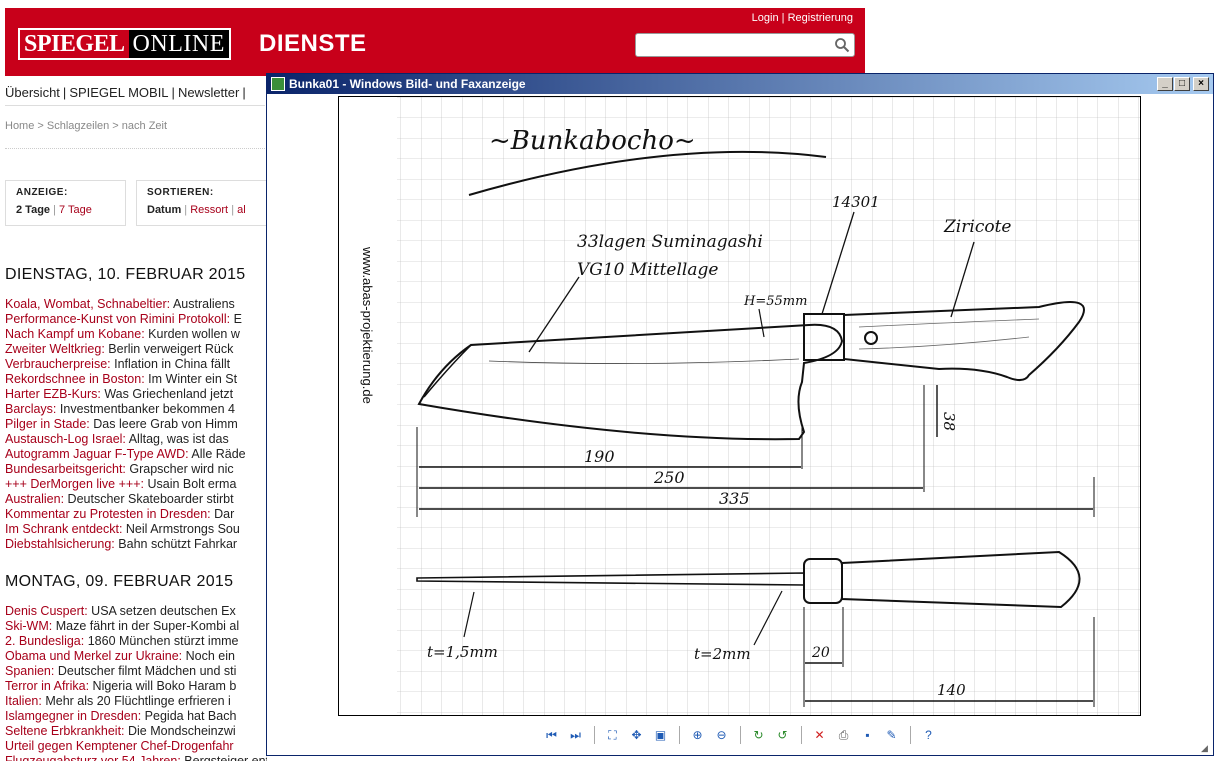  Describe the element at coordinates (136, 529) in the screenshot. I see `list-item: Im Schrank entdeckt: Neil Armstrongs Sou` at that location.